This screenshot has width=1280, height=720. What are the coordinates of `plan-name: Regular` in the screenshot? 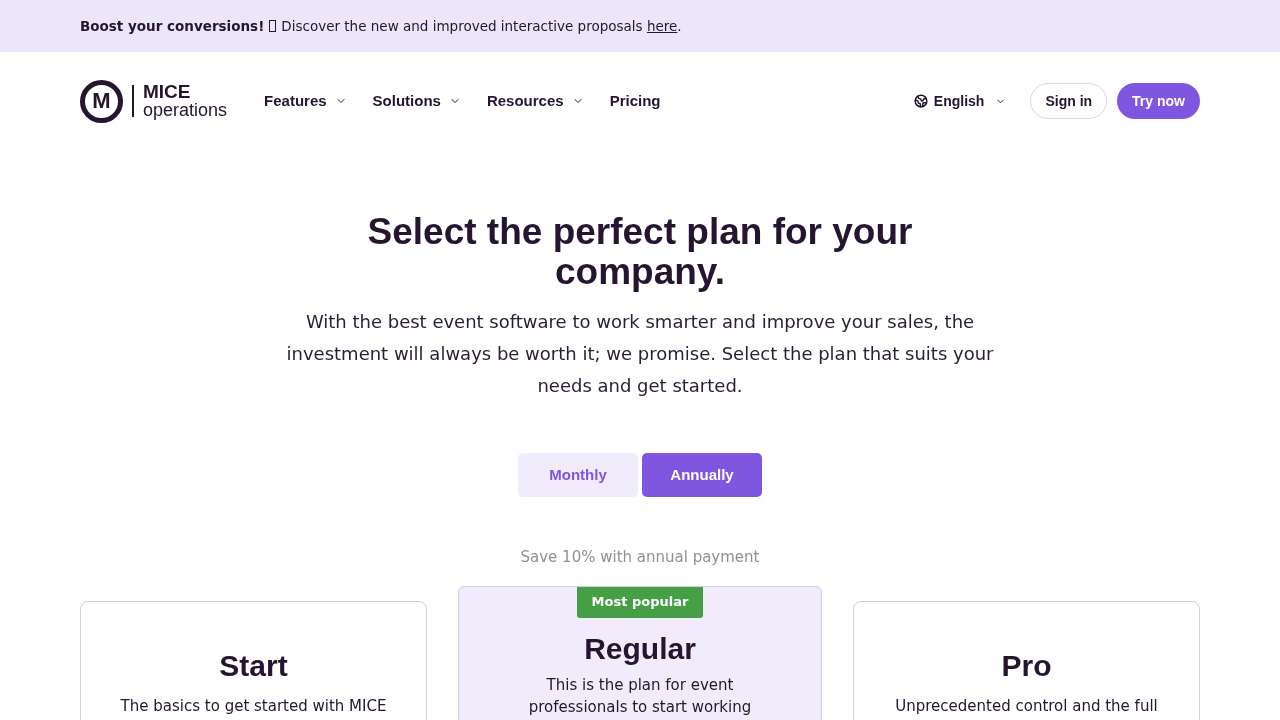 It's located at (640, 648).